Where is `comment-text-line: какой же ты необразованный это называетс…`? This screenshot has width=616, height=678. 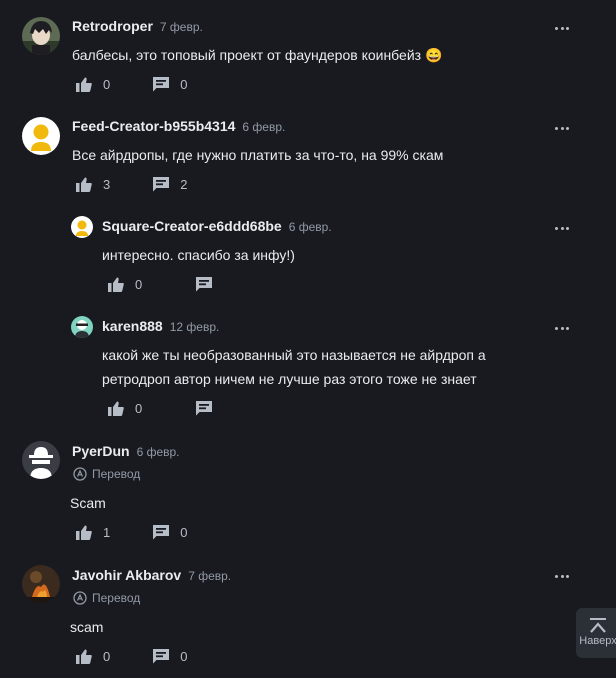
comment-text-line: какой же ты необразованный это называетс… is located at coordinates (294, 355).